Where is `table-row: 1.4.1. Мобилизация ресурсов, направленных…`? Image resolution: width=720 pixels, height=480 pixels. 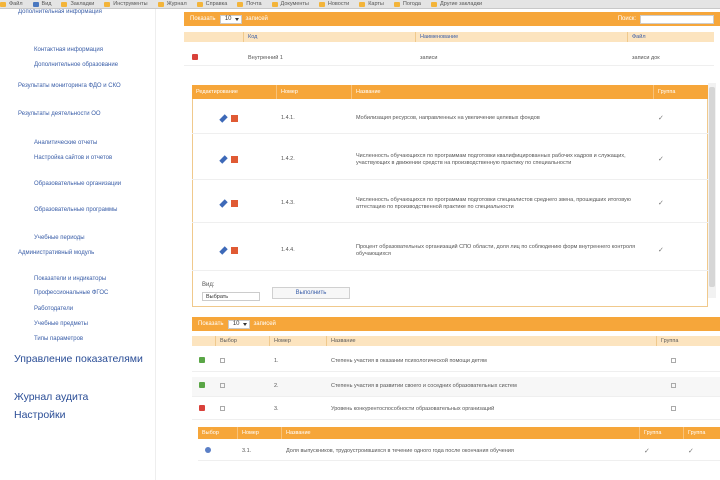 table-row: 1.4.1. Мобилизация ресурсов, направленных… is located at coordinates (450, 119).